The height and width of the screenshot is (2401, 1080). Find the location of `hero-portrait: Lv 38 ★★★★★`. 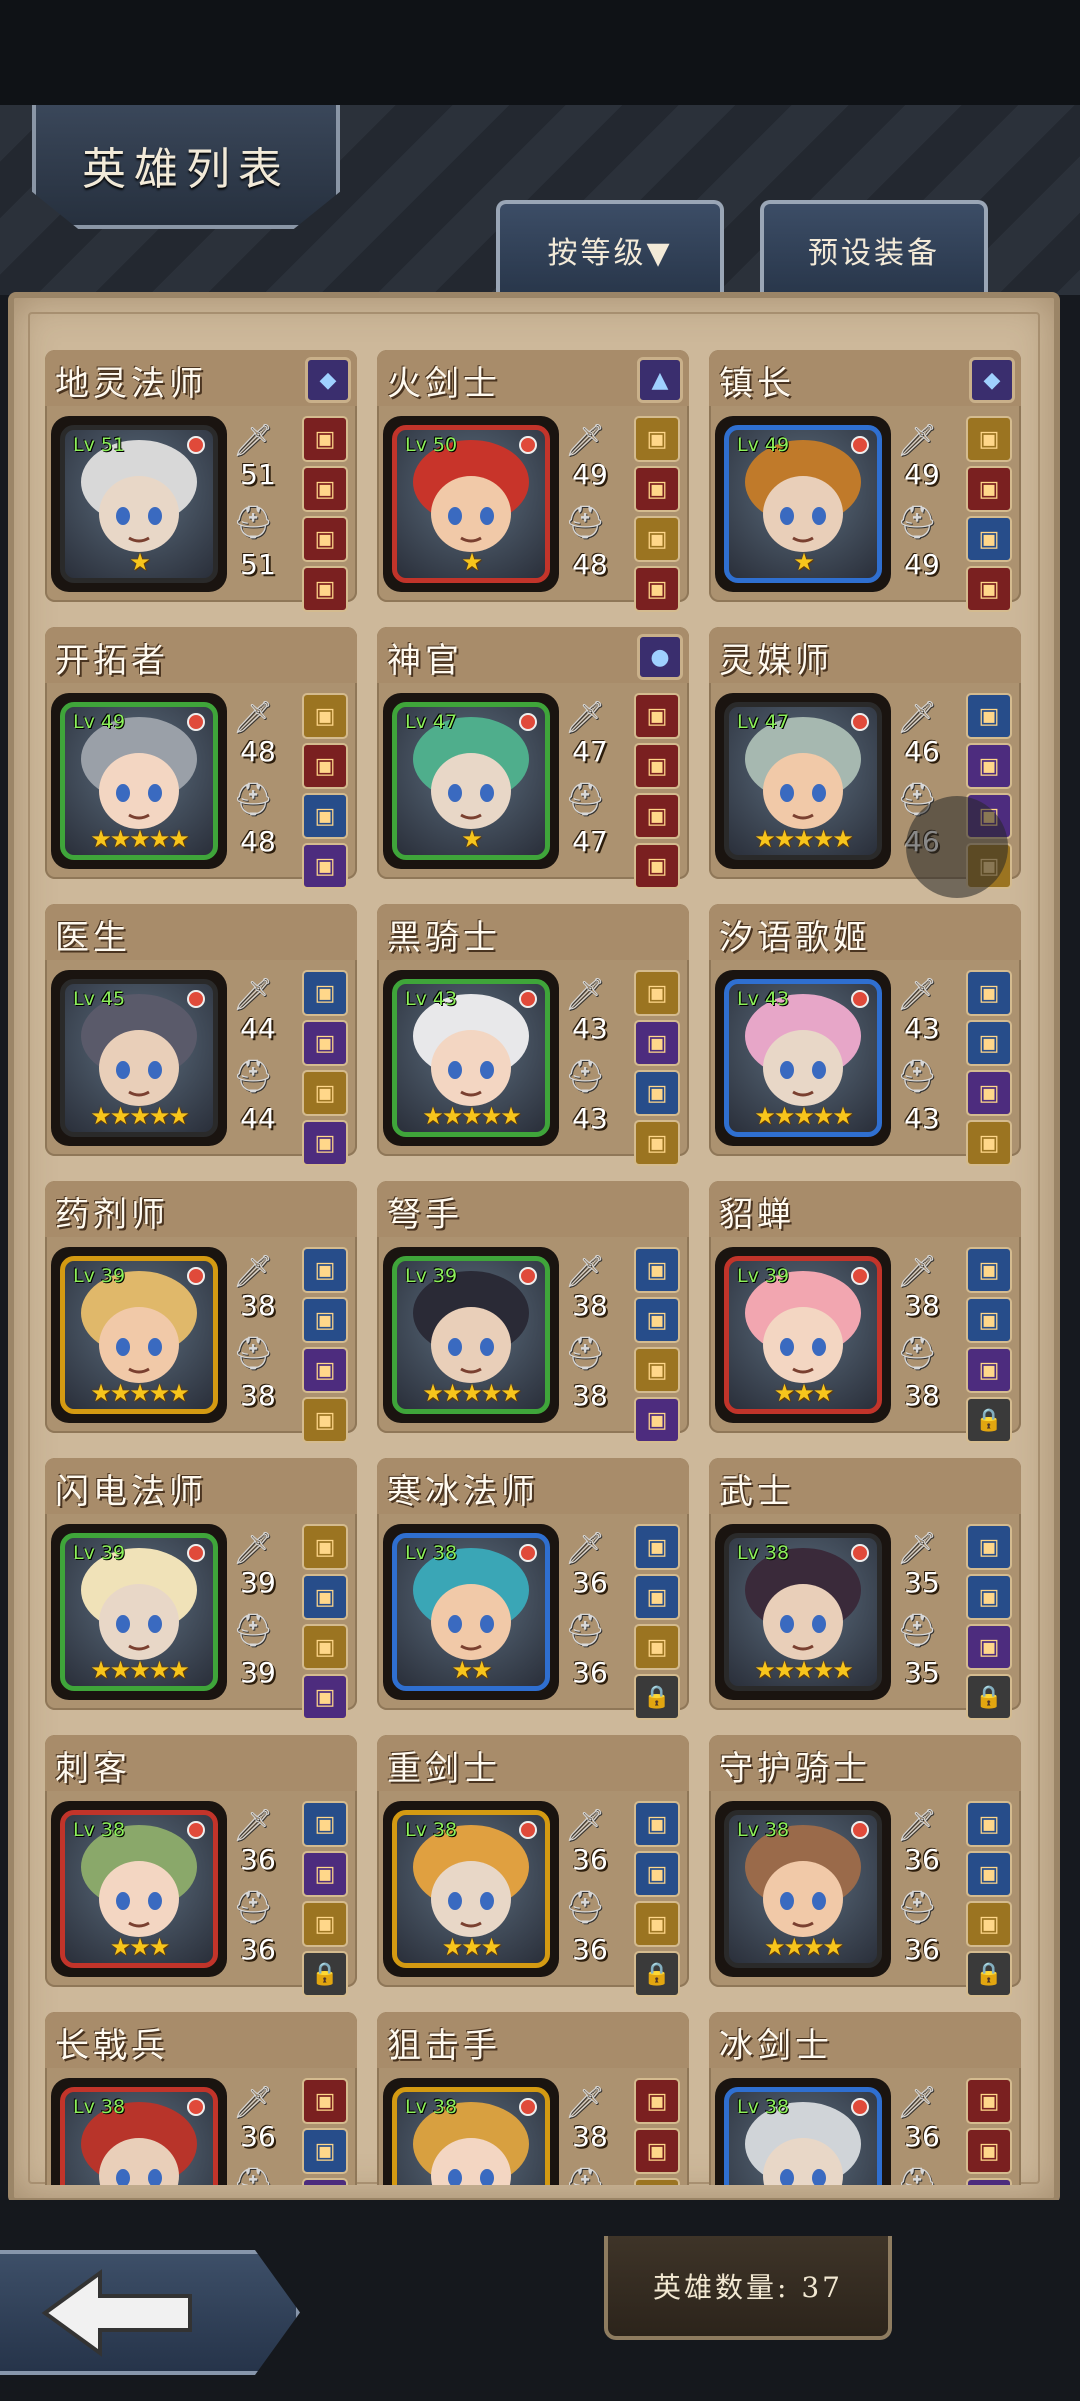

hero-portrait: Lv 38 ★★★★★ is located at coordinates (803, 1612).